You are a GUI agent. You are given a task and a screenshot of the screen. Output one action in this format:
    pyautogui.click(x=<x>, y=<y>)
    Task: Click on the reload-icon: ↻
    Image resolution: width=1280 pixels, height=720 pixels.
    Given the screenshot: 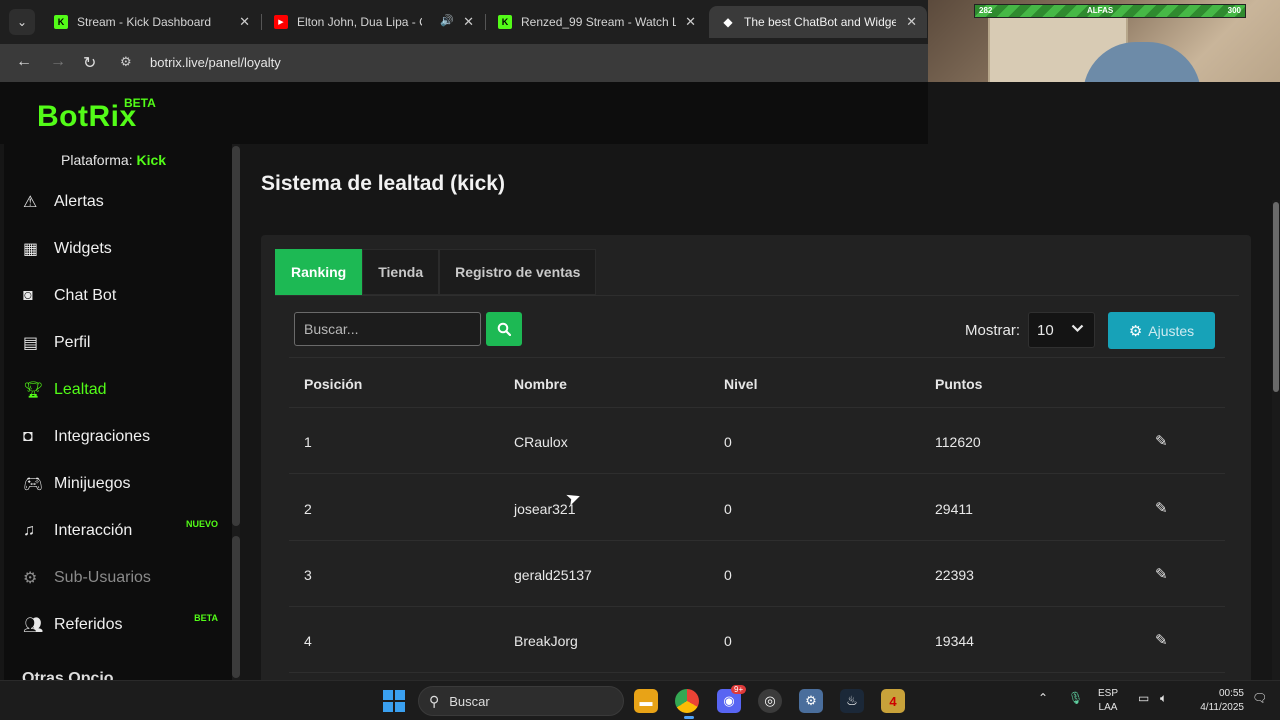 What is the action you would take?
    pyautogui.click(x=89, y=63)
    